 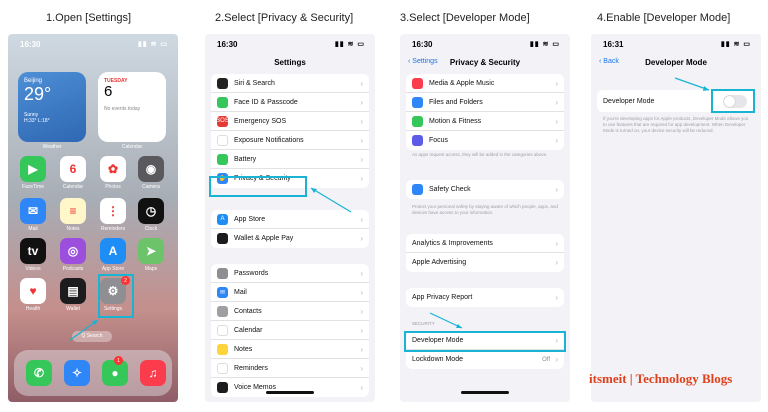 I want to click on row-label: Voice Memos, so click(x=255, y=387).